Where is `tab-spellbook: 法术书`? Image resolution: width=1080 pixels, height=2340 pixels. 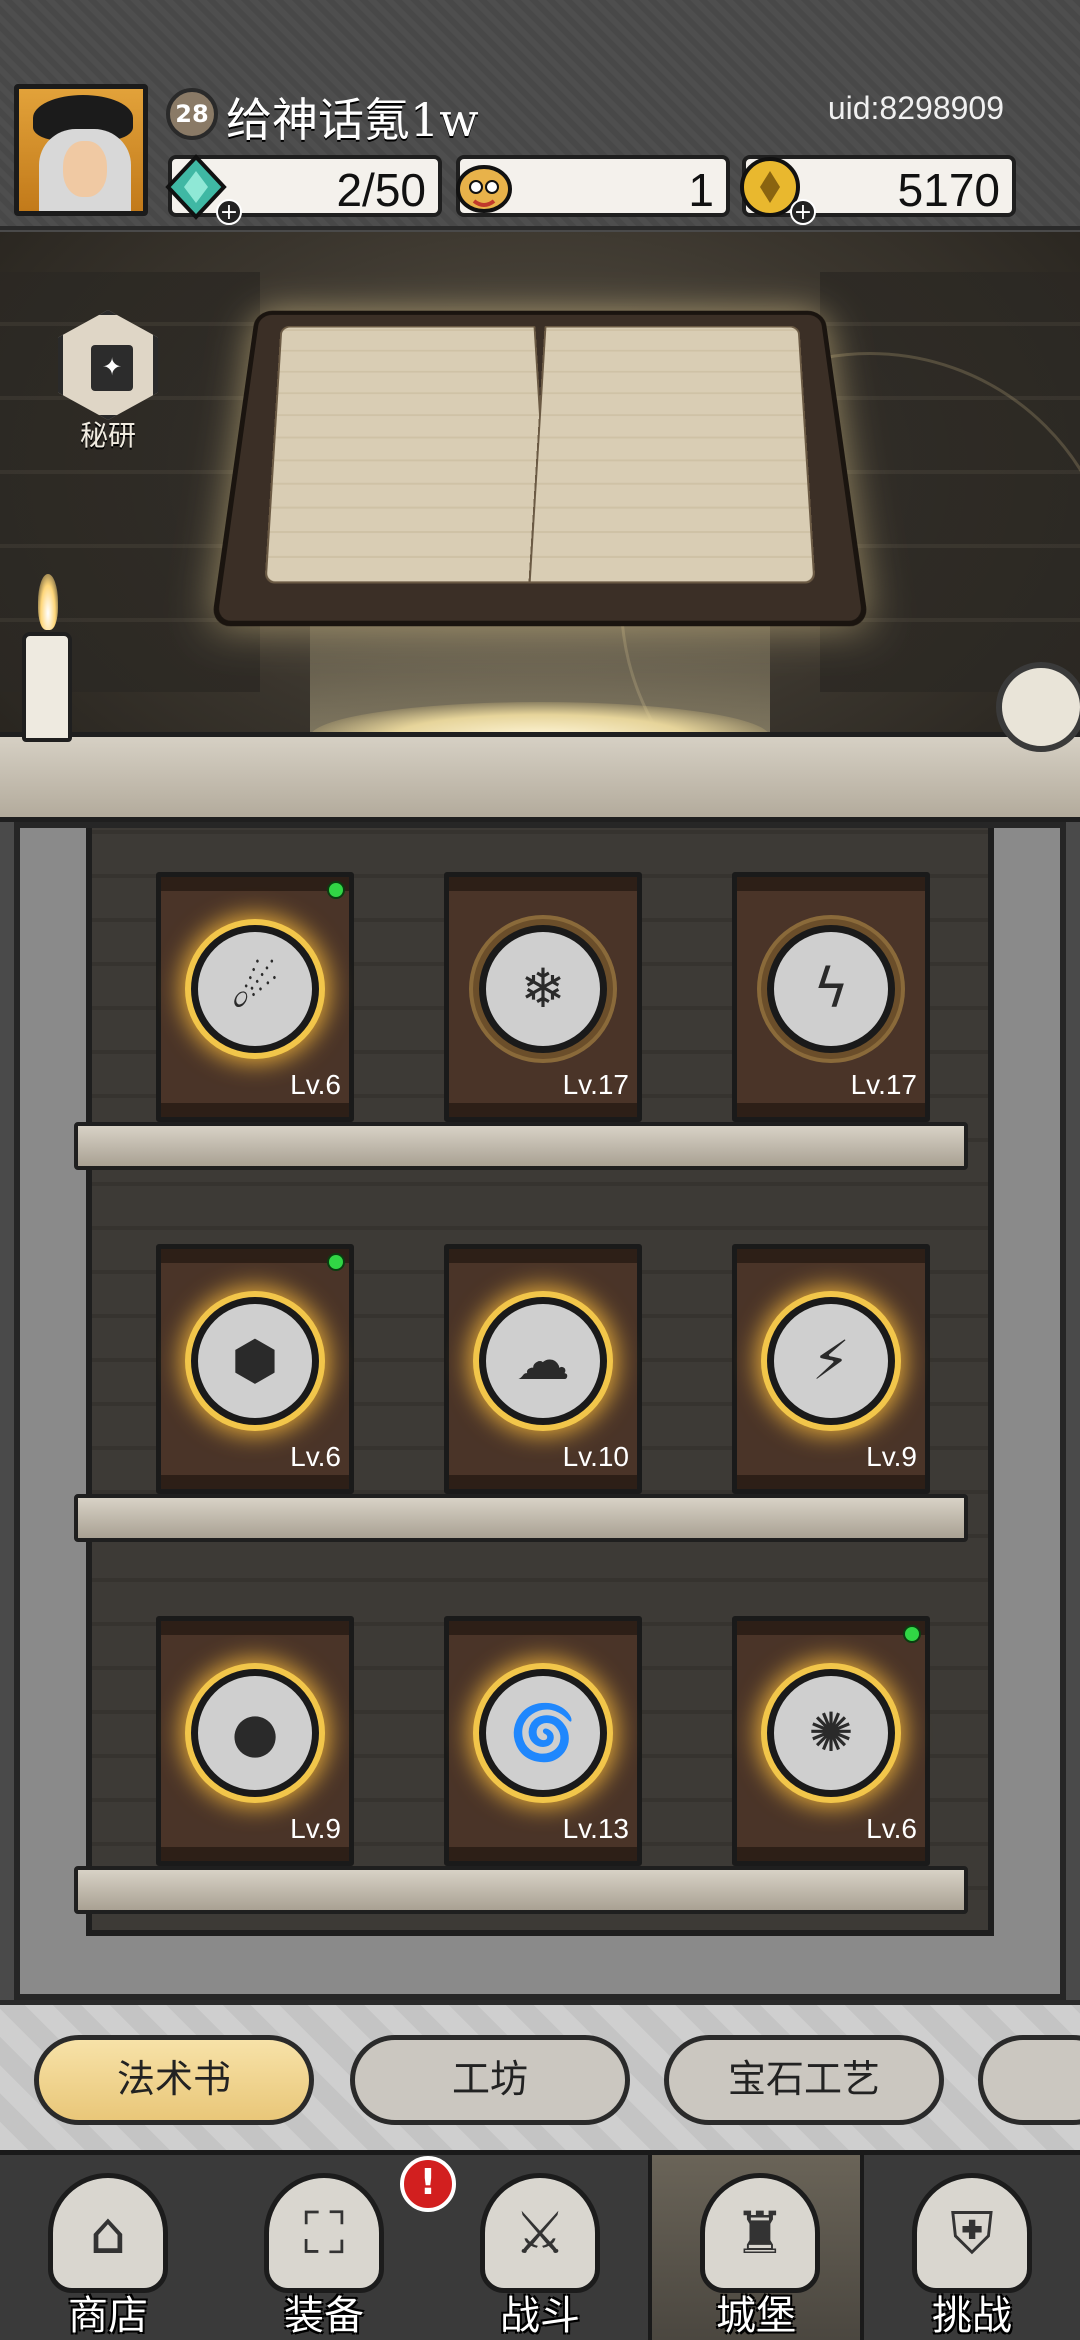
tab-spellbook: 法术书 is located at coordinates (174, 2080).